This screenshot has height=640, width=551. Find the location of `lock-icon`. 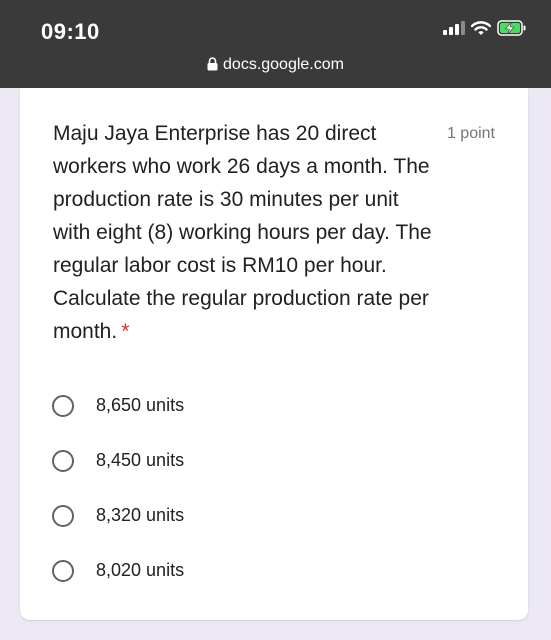

lock-icon is located at coordinates (212, 66).